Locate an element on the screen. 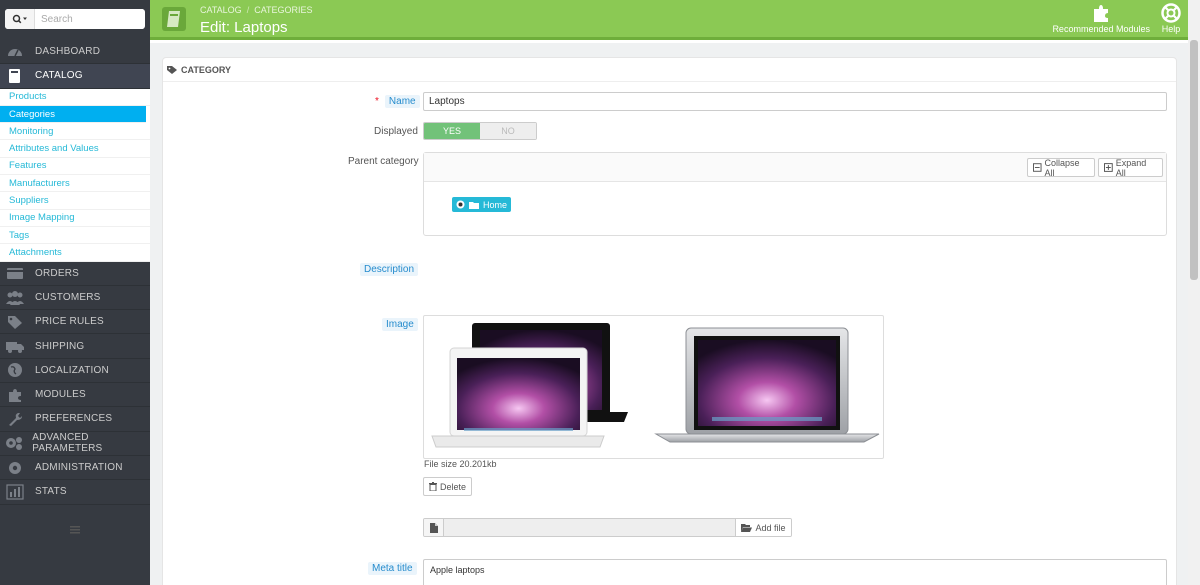 The image size is (1200, 585). category-tree: Collapse All Expand All Home is located at coordinates (795, 194).